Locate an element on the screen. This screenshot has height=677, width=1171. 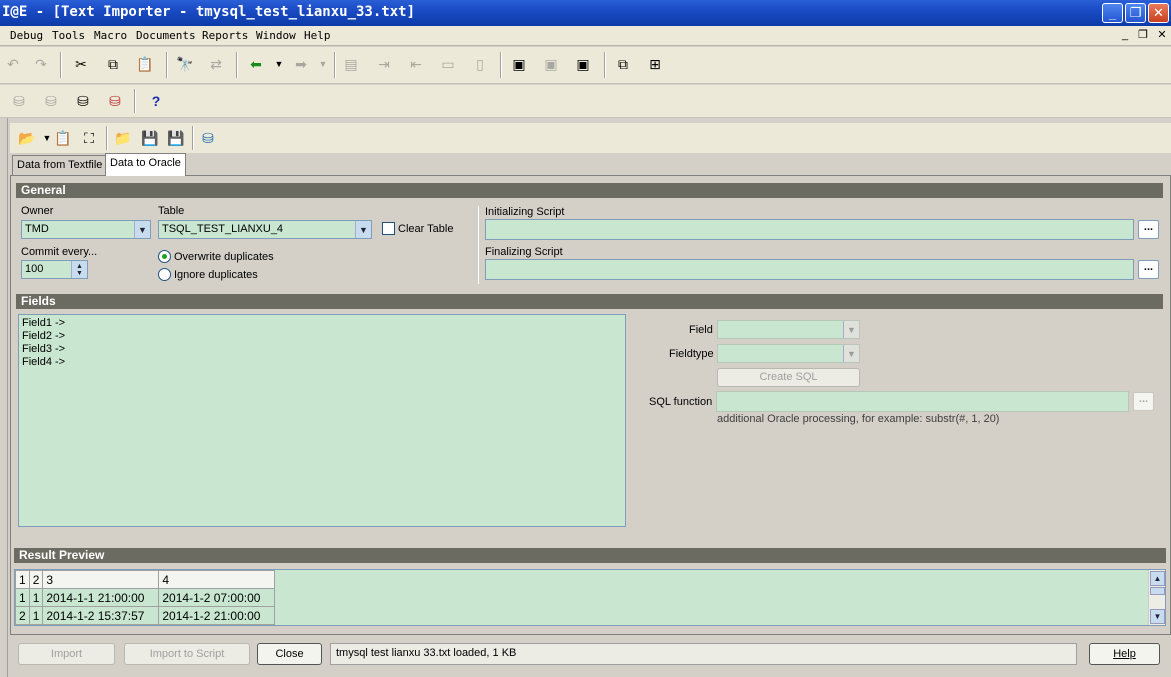
tab-data-to-oracle: Data to Oracle is located at coordinates (145, 164).